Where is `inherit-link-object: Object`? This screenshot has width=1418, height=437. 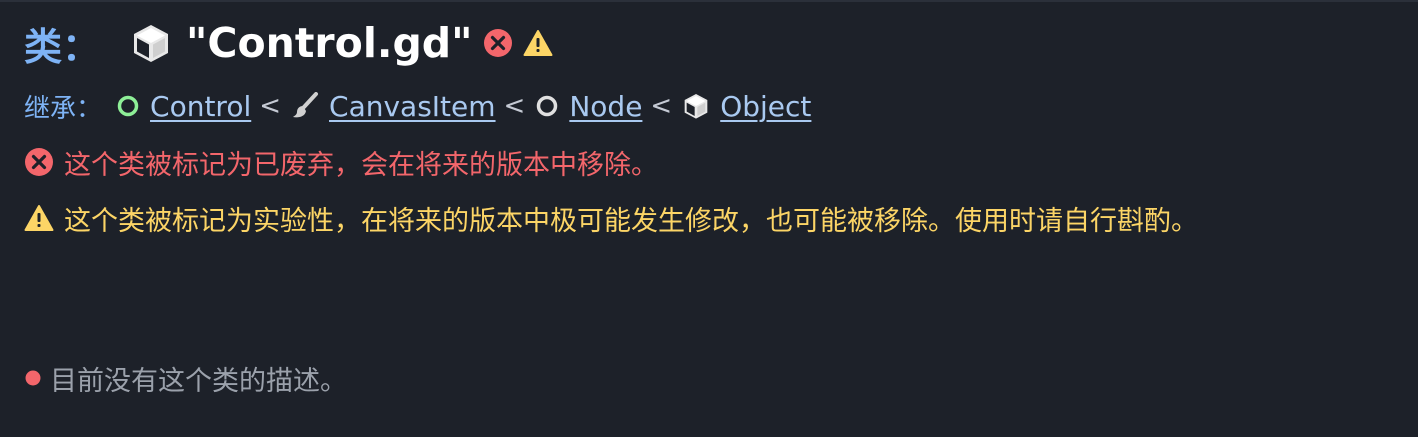
inherit-link-object: Object is located at coordinates (765, 106).